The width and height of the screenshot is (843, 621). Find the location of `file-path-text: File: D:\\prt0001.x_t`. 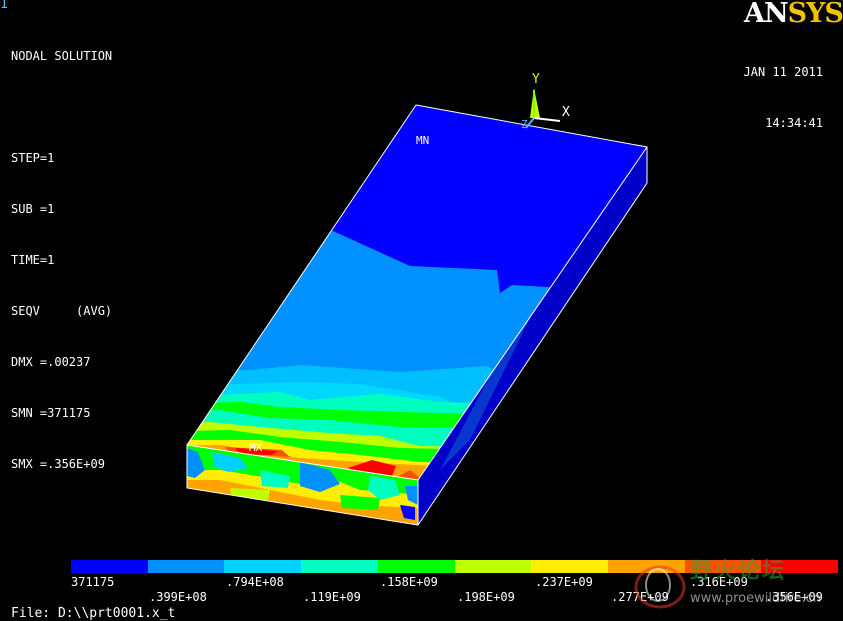

file-path-text: File: D:\\prt0001.x_t is located at coordinates (93, 613).